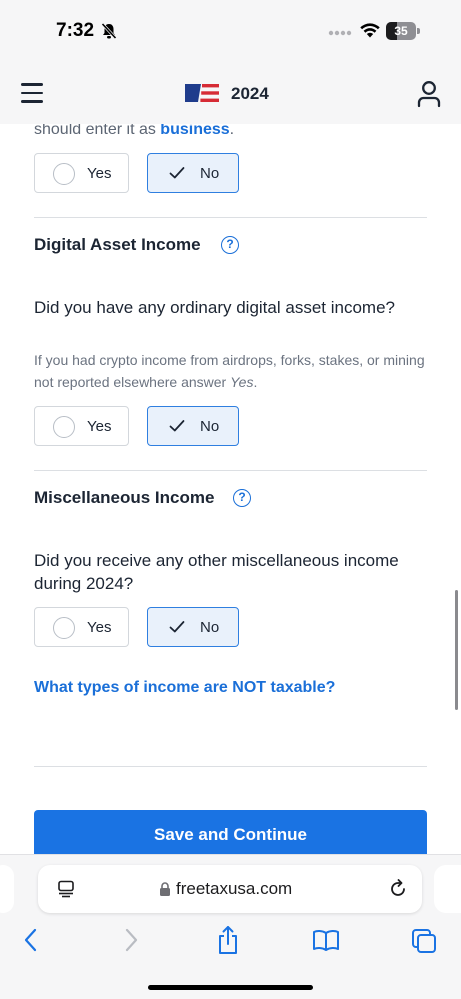  I want to click on save-and-continue-button: Save and Continue, so click(230, 832).